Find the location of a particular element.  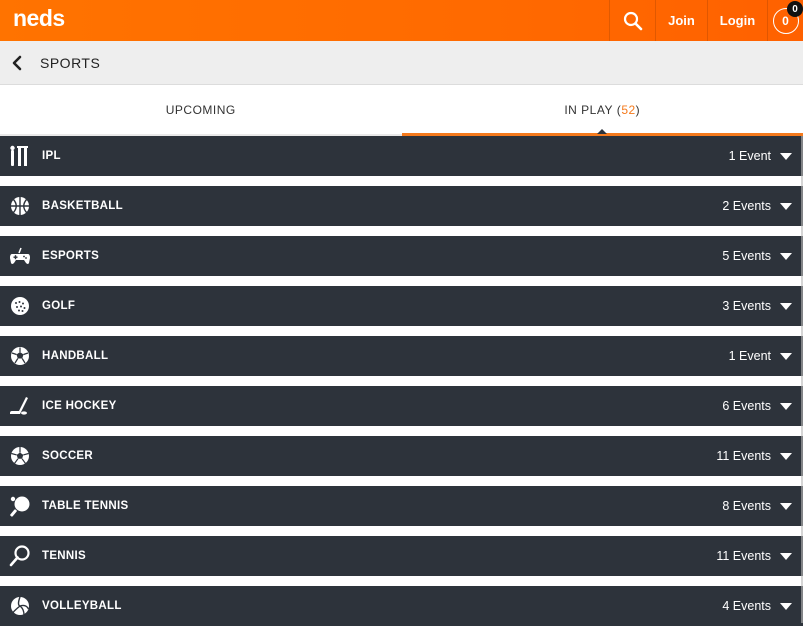

sport-row-golf: GOLF 3 Events is located at coordinates (401, 306).